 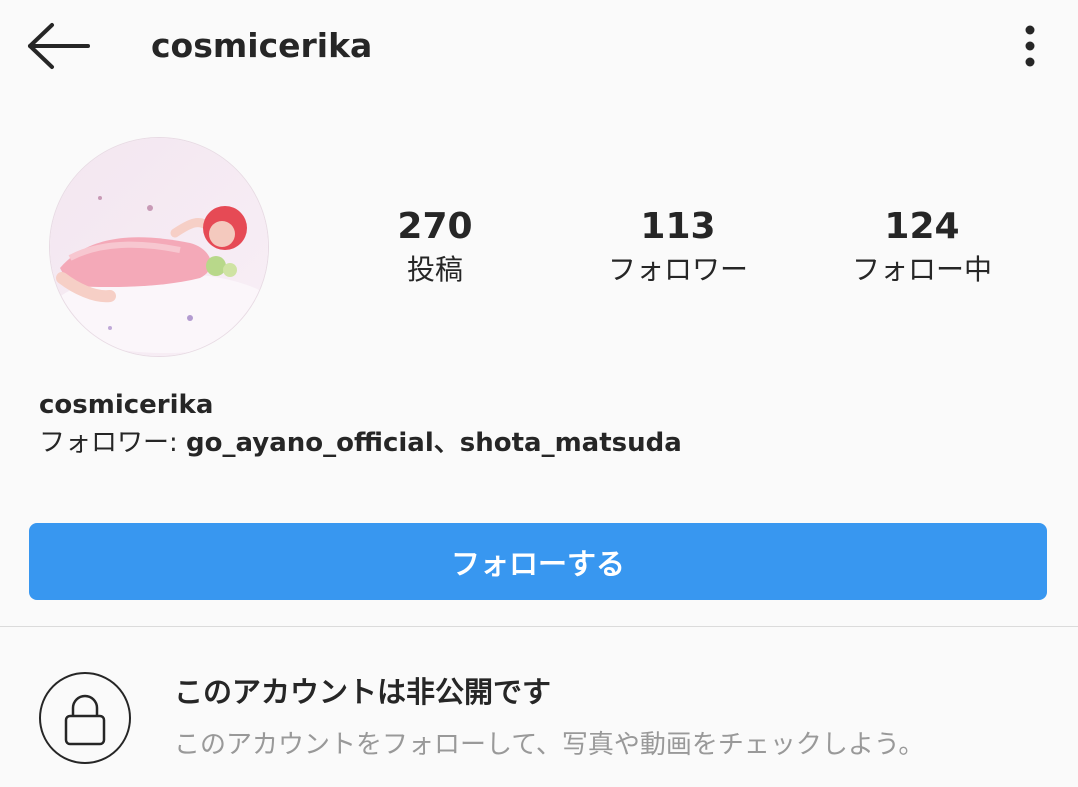 I want to click on page-title: cosmicerika, so click(x=262, y=45).